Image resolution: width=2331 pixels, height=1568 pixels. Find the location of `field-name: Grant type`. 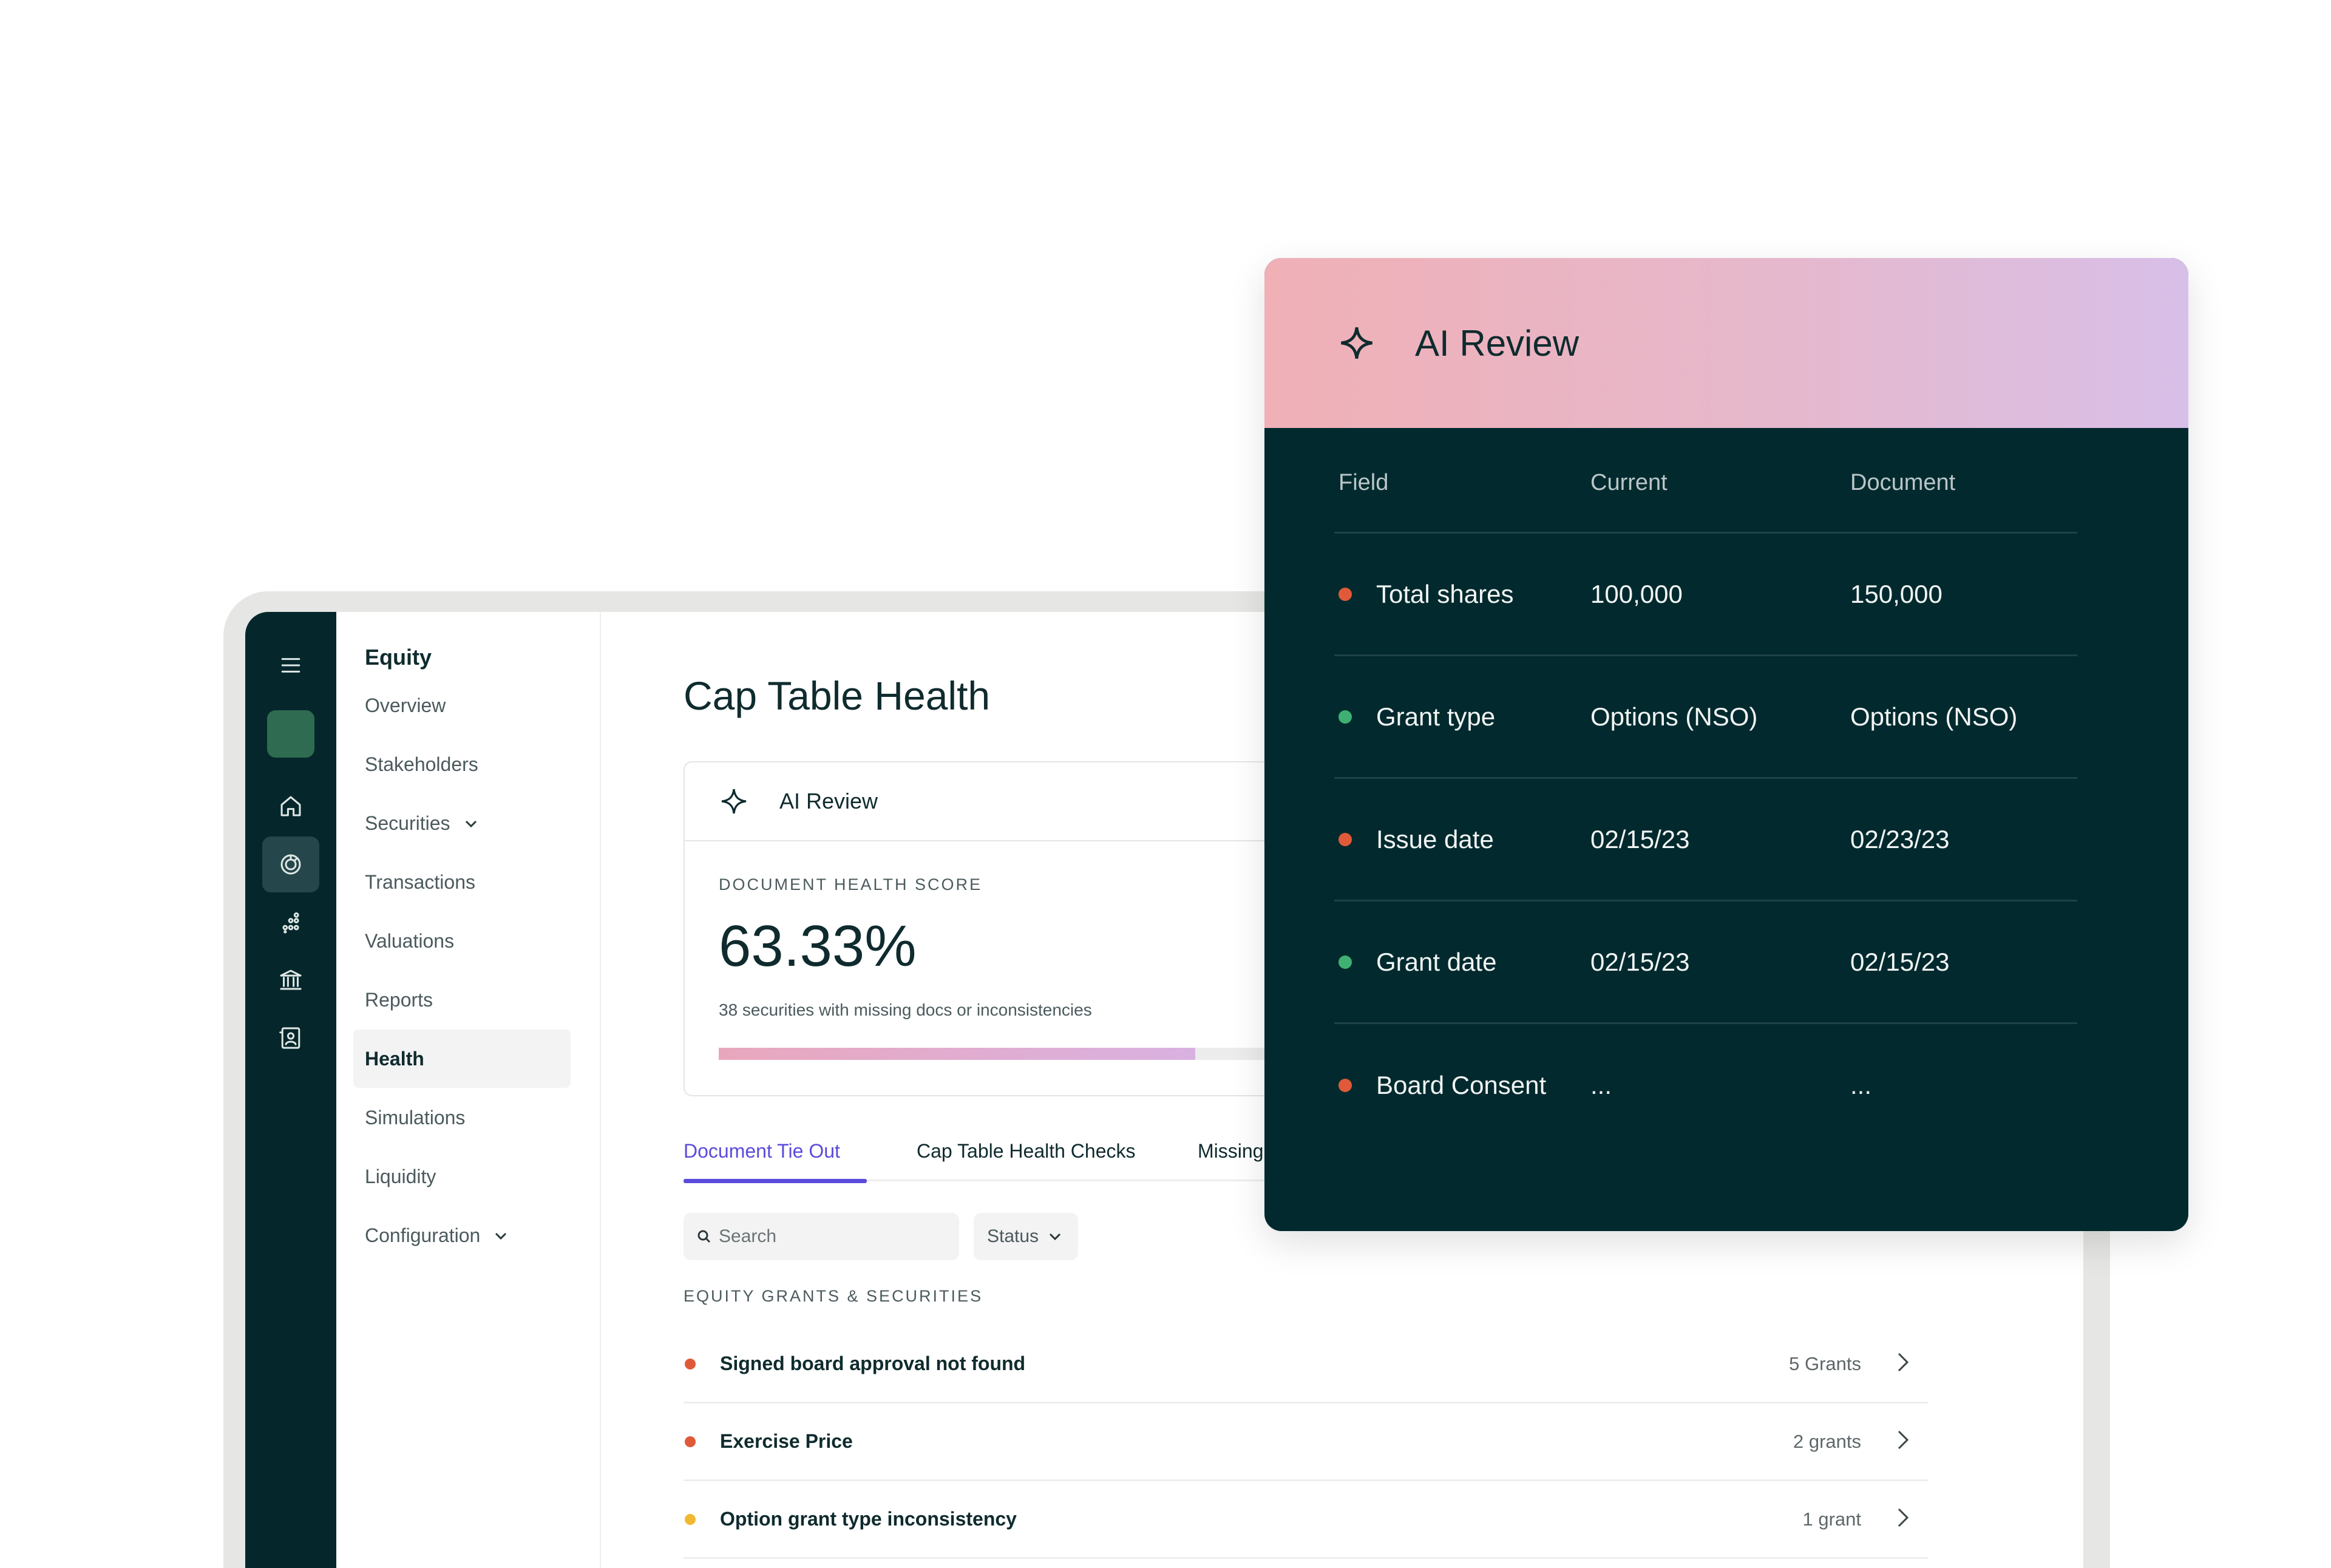

field-name: Grant type is located at coordinates (1436, 716).